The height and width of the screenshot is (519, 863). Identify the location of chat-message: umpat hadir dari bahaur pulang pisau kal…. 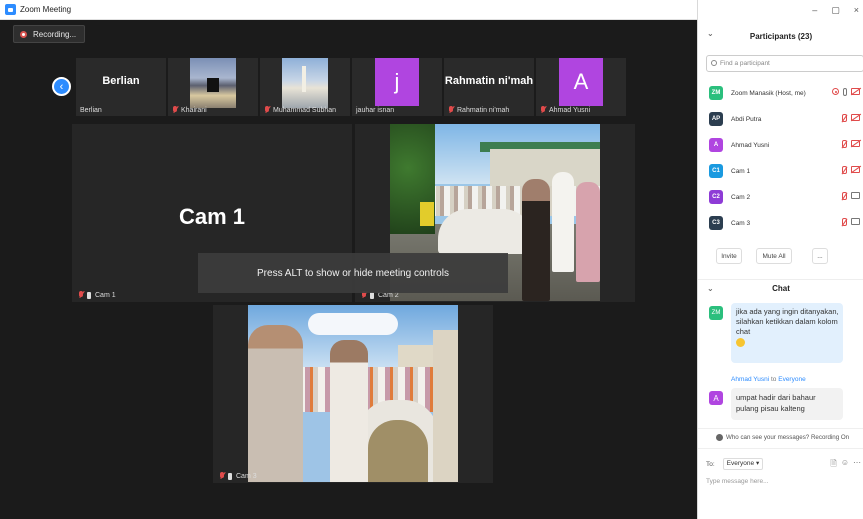
(787, 404).